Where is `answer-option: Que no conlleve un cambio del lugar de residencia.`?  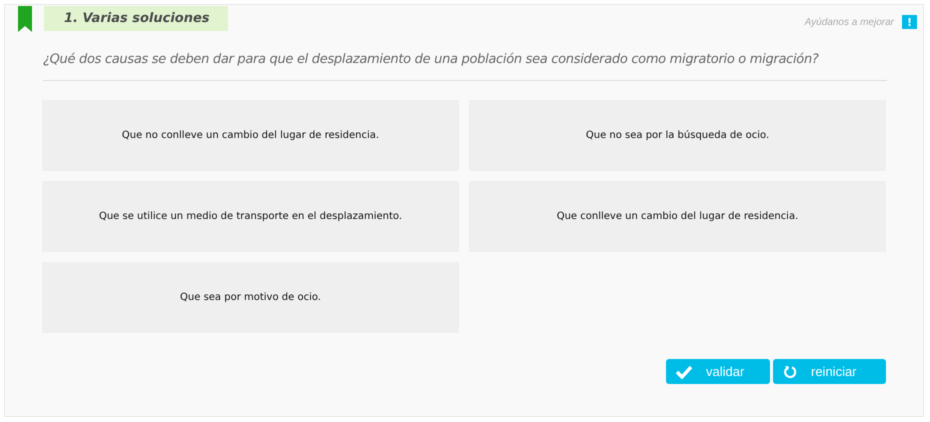
answer-option: Que no conlleve un cambio del lugar de residencia. is located at coordinates (250, 135).